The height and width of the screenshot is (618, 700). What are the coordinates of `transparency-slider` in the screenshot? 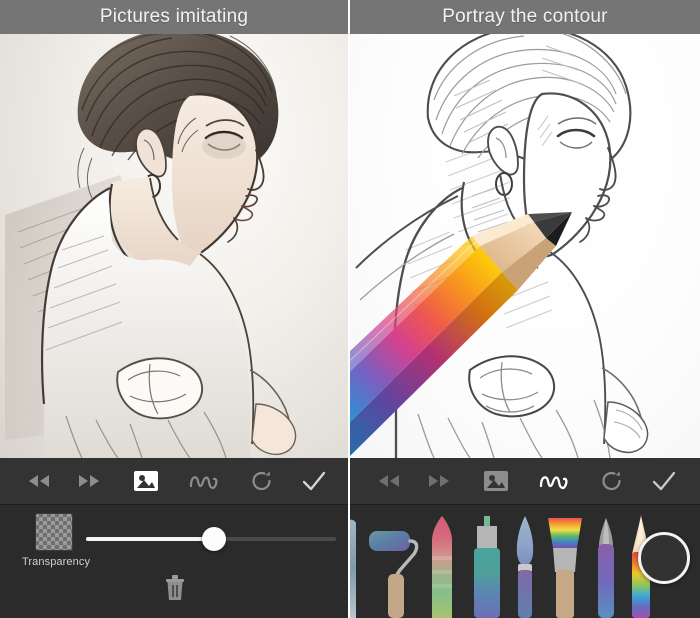 It's located at (211, 539).